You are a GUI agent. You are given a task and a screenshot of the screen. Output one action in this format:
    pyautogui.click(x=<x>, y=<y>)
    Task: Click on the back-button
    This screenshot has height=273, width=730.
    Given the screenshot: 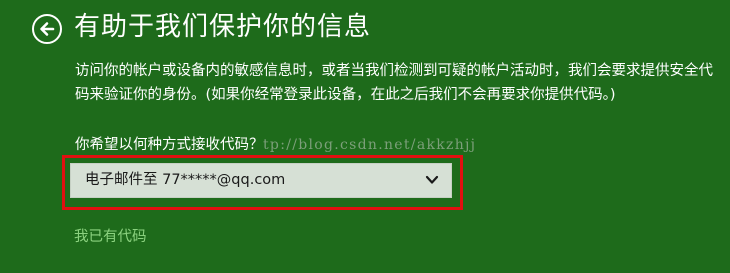 What is the action you would take?
    pyautogui.click(x=47, y=29)
    